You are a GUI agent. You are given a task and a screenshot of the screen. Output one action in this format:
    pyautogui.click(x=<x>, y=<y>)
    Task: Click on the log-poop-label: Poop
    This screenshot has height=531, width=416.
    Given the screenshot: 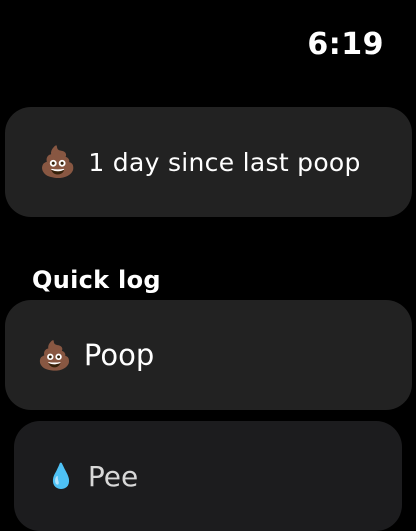 What is the action you would take?
    pyautogui.click(x=119, y=355)
    